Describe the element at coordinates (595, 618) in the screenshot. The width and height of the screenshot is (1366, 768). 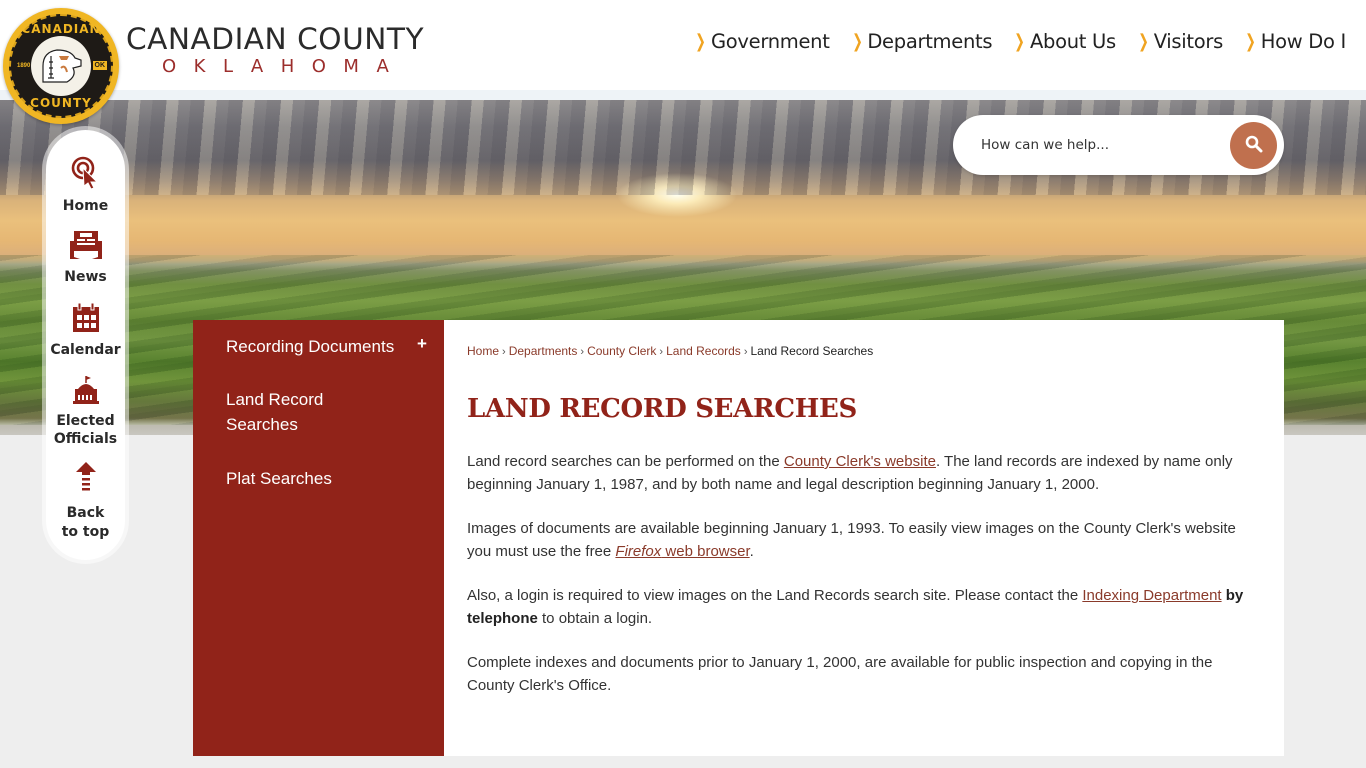
I see `text: to obtain a login.` at that location.